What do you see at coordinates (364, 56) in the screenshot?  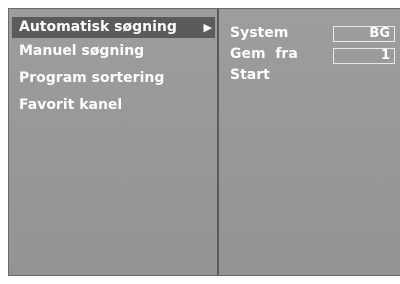 I see `store-from-value-field: 1` at bounding box center [364, 56].